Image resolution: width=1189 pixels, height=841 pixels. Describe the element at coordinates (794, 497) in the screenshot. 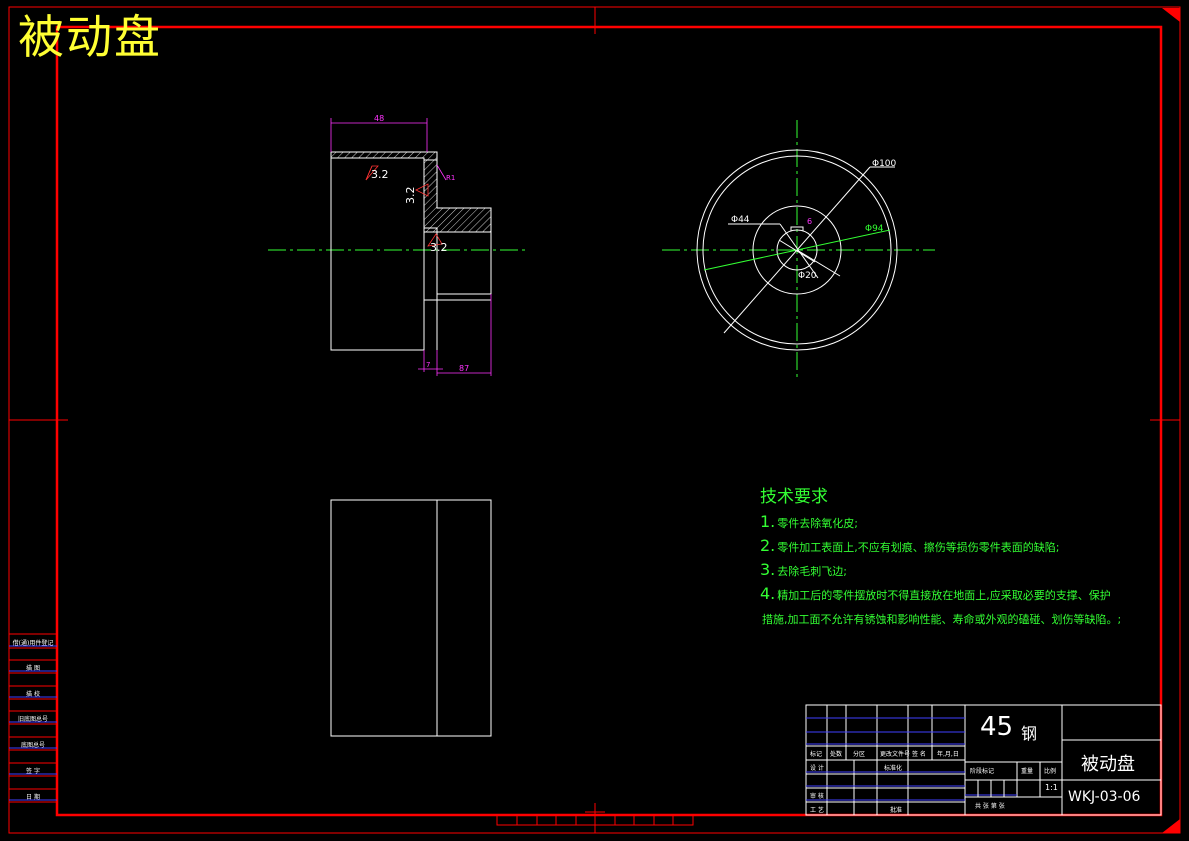

I see `tech-title: 技术要求` at that location.